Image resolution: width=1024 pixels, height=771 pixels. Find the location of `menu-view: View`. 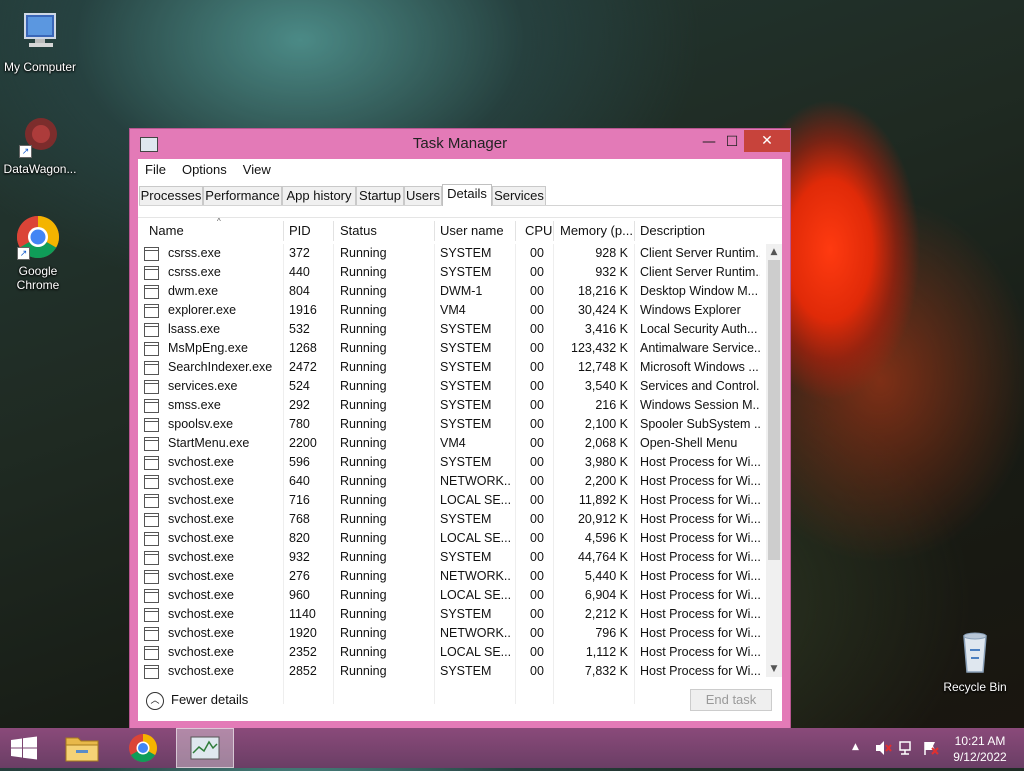

menu-view: View is located at coordinates (257, 170).